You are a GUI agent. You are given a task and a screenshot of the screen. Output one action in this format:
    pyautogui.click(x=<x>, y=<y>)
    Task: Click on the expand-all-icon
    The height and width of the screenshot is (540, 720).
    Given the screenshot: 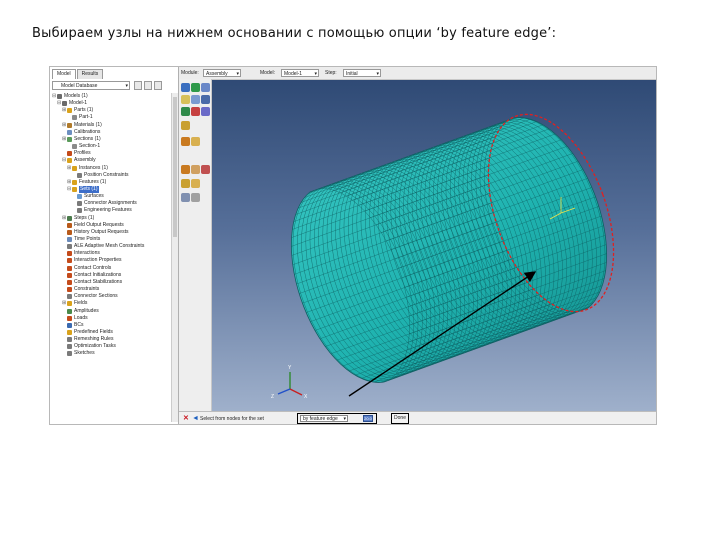 What is the action you would take?
    pyautogui.click(x=148, y=85)
    